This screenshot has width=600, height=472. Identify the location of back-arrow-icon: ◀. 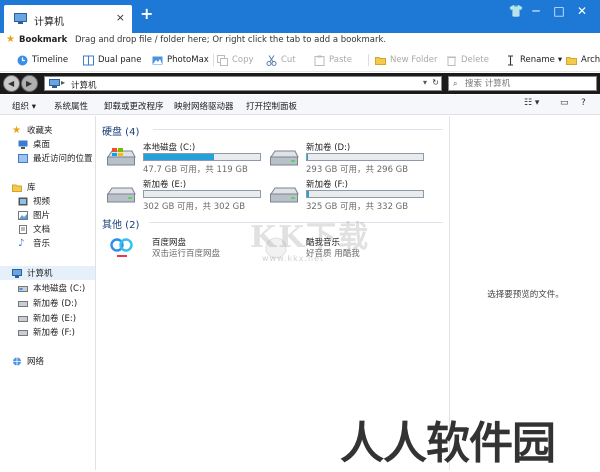
(11, 83).